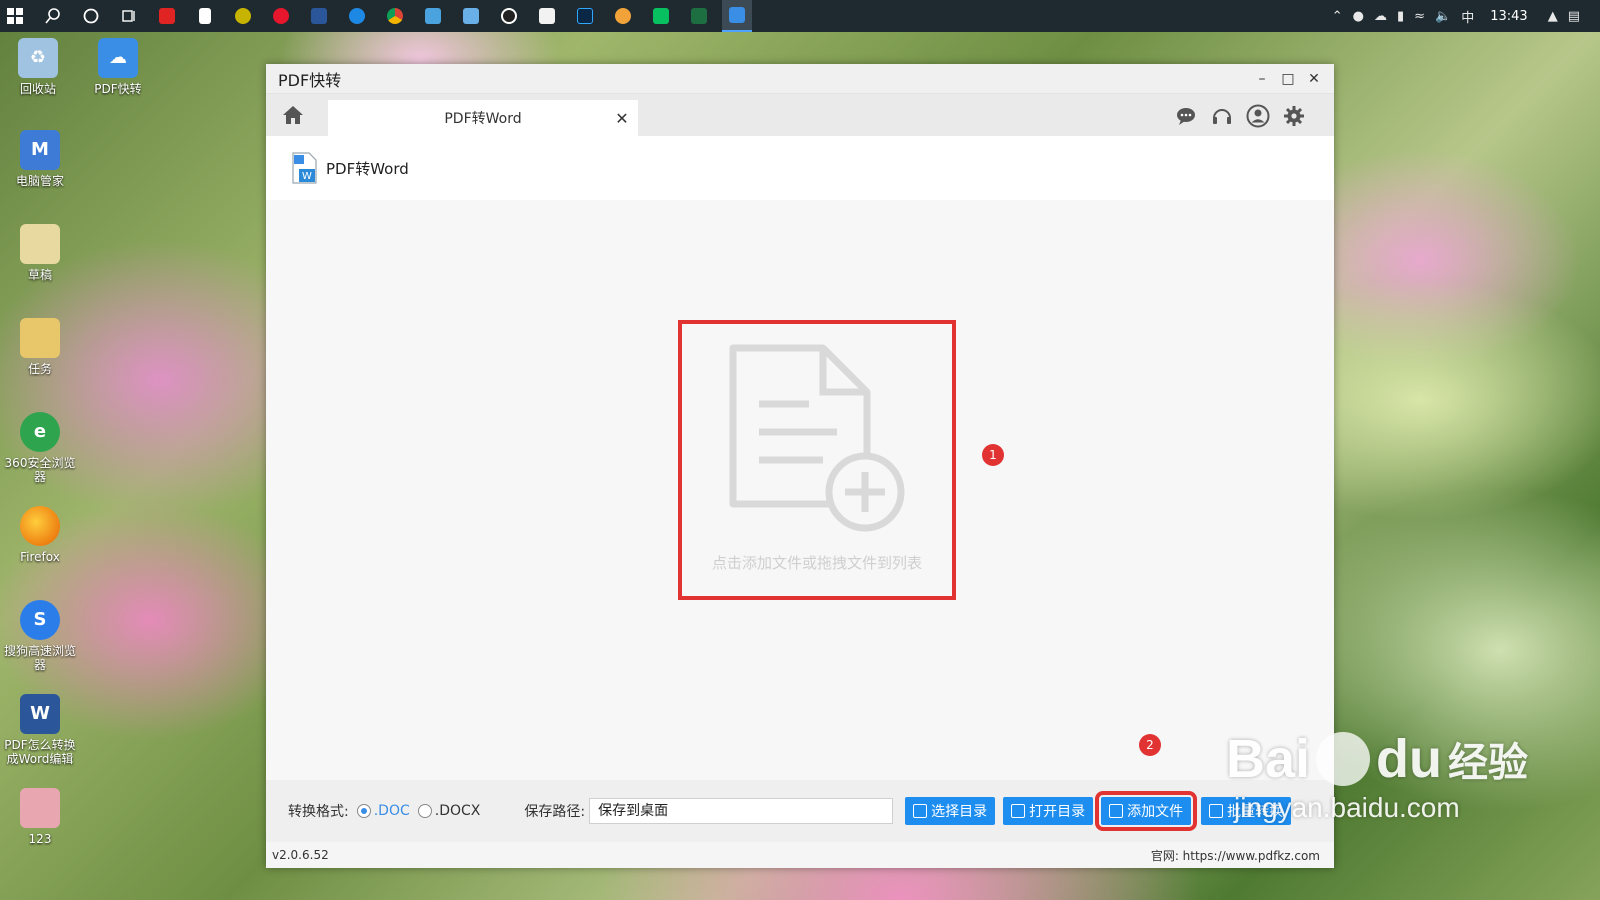  I want to click on desktop-icon-pdf-kuaizhuan: ☁ PDF快转, so click(118, 67).